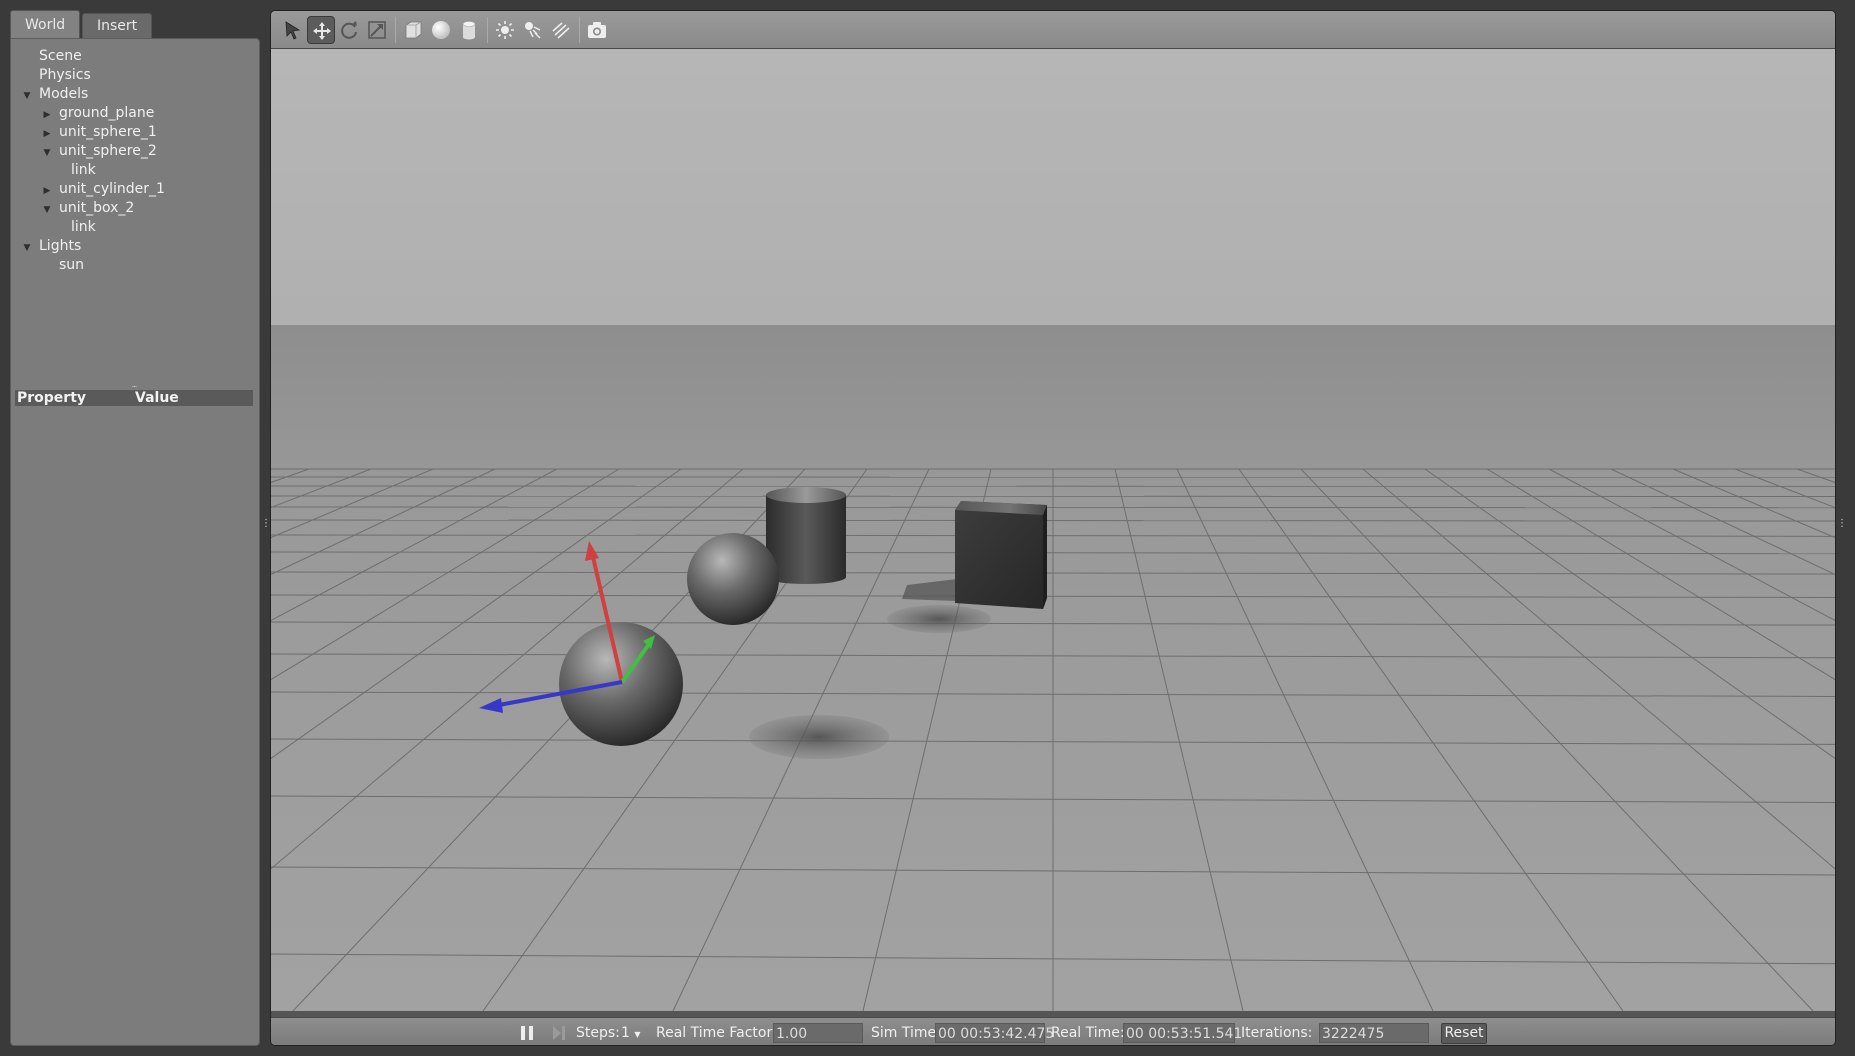 The height and width of the screenshot is (1056, 1855). Describe the element at coordinates (1053, 30) in the screenshot. I see `toolbar` at that location.